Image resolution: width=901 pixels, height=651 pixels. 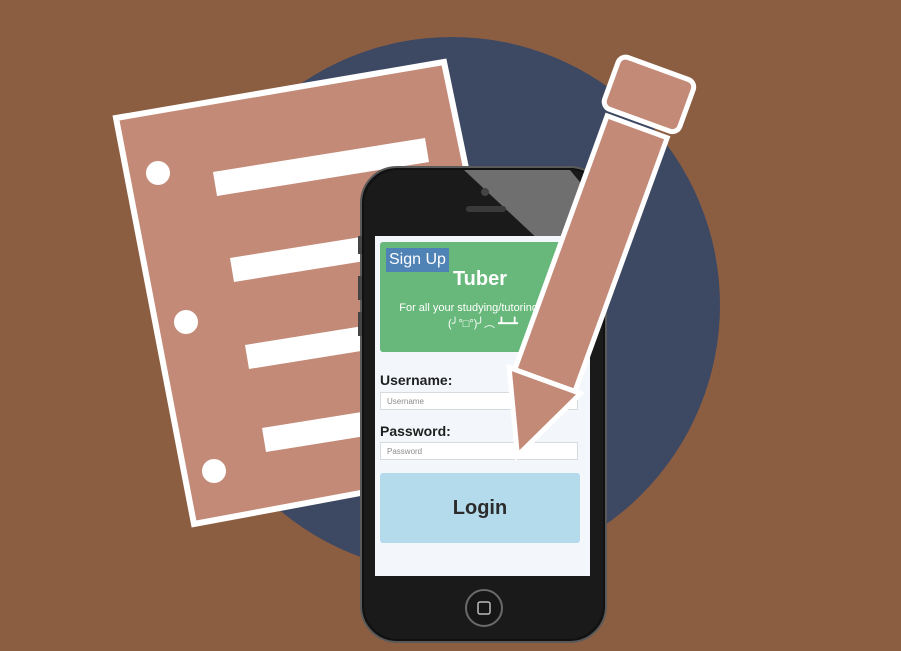 I want to click on home-button-icon, so click(x=484, y=608).